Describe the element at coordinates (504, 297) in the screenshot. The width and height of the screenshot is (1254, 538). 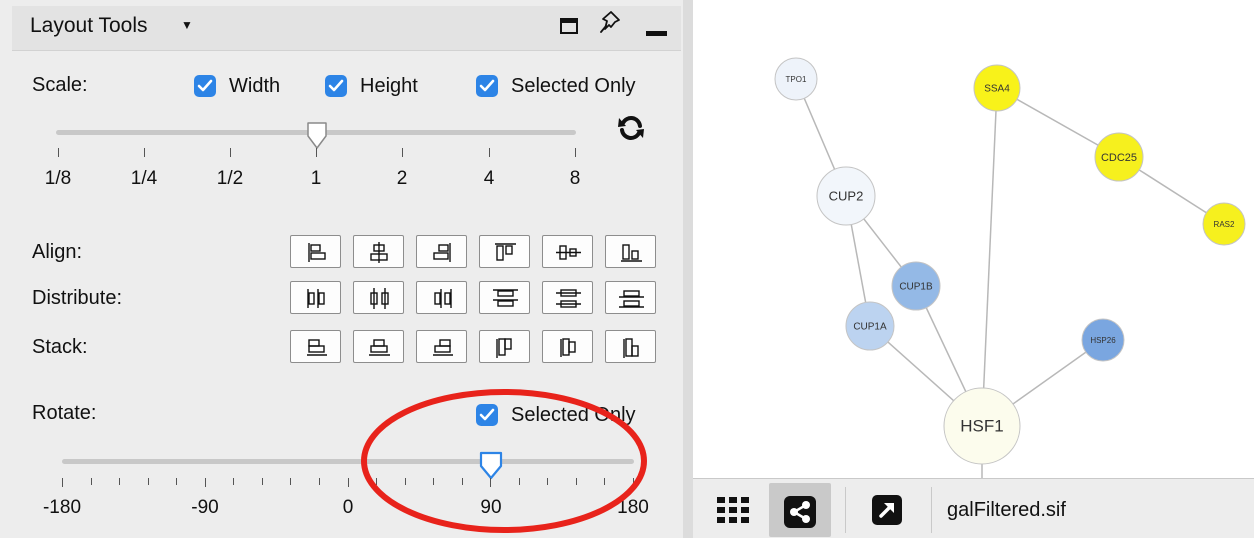
I see `distribute-top-button` at that location.